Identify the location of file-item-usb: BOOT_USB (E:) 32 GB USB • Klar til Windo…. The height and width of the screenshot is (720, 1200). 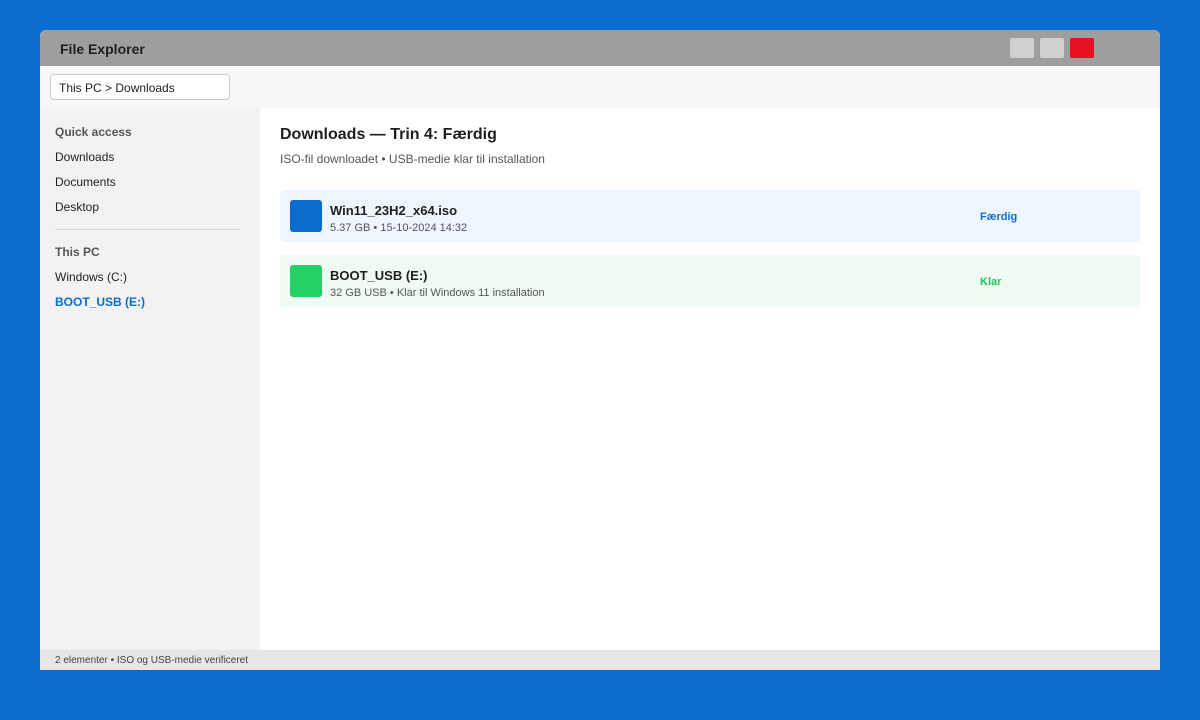
(710, 281).